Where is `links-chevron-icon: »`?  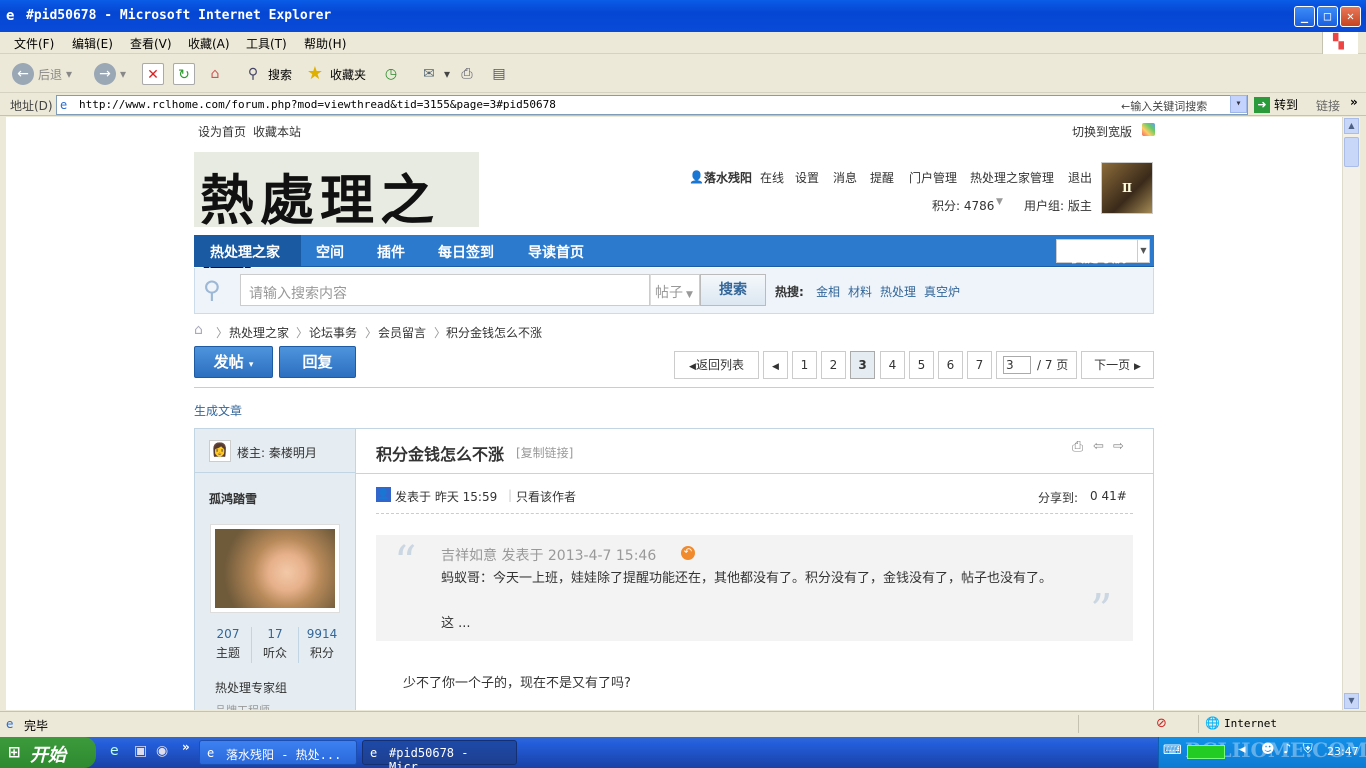 links-chevron-icon: » is located at coordinates (1354, 102).